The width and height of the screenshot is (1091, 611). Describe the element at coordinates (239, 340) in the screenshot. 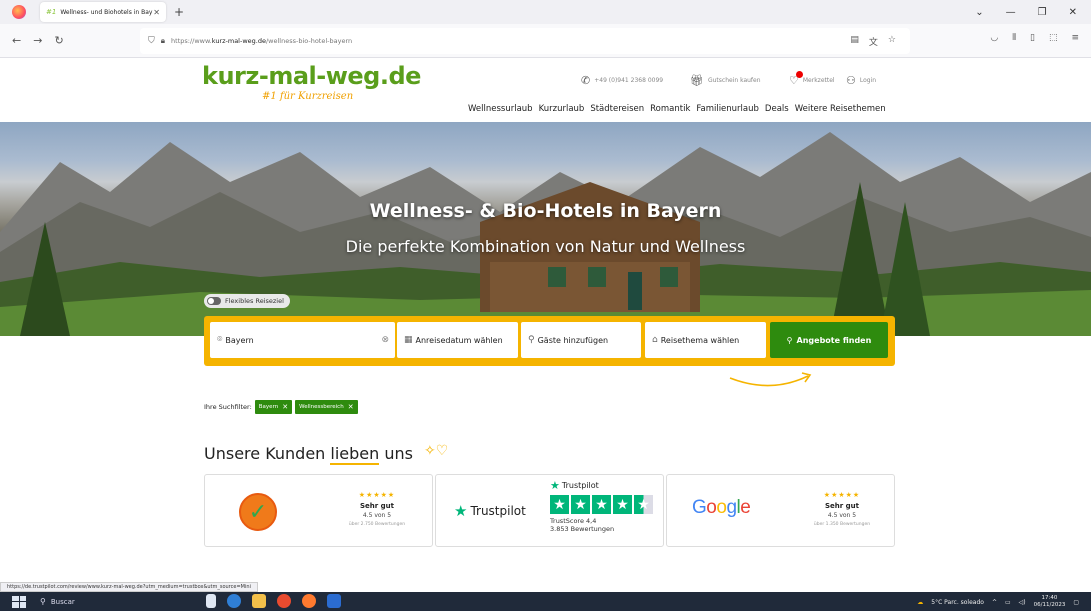

I see `destination-value: Bayern` at that location.